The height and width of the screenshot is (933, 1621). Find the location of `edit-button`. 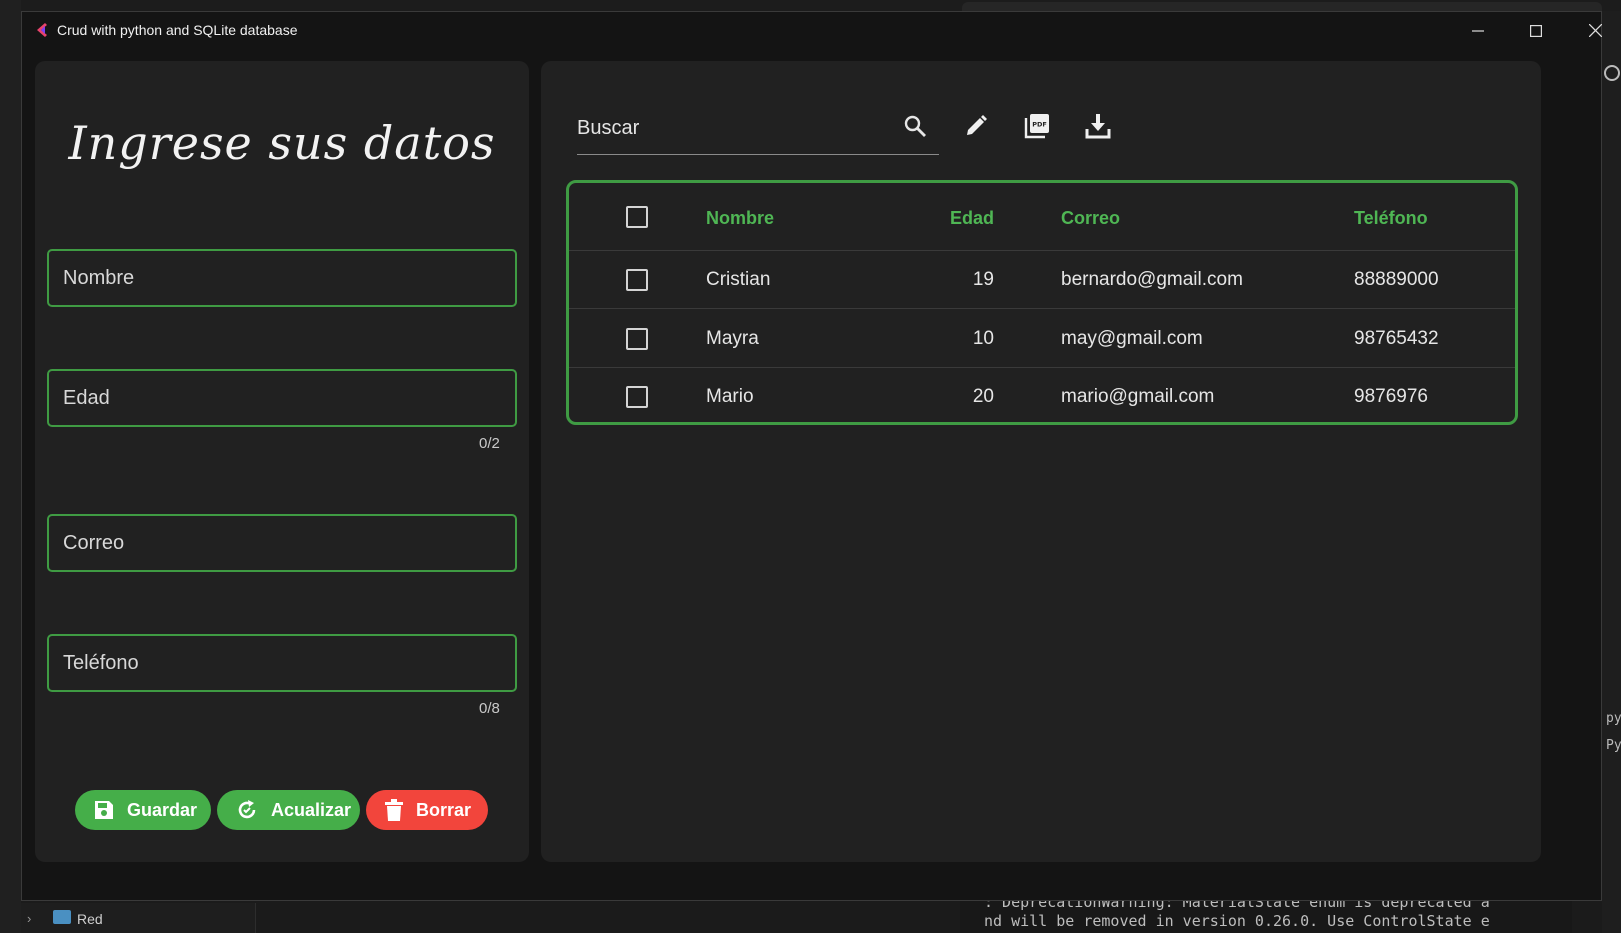

edit-button is located at coordinates (976, 126).